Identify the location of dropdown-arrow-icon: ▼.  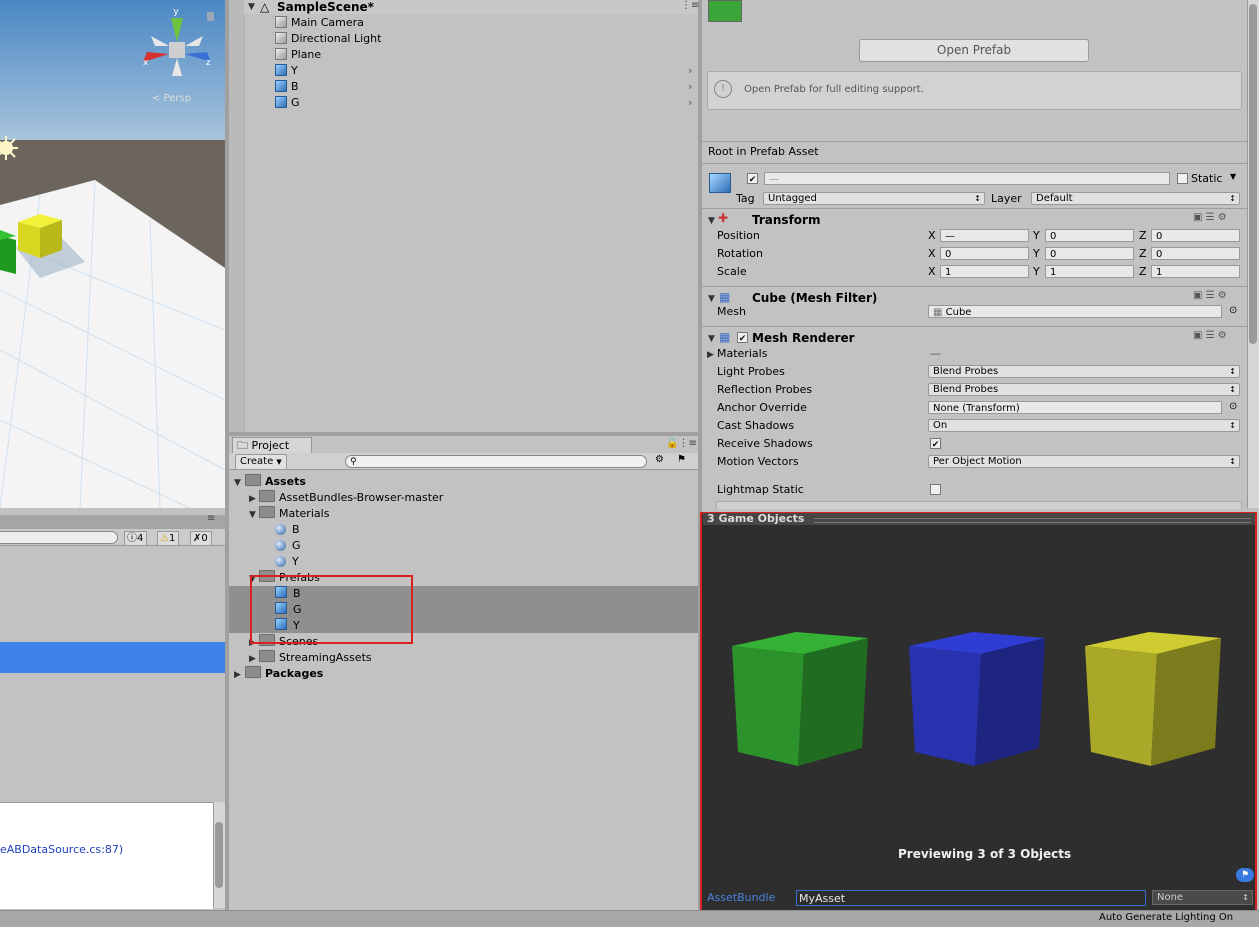
(1233, 176).